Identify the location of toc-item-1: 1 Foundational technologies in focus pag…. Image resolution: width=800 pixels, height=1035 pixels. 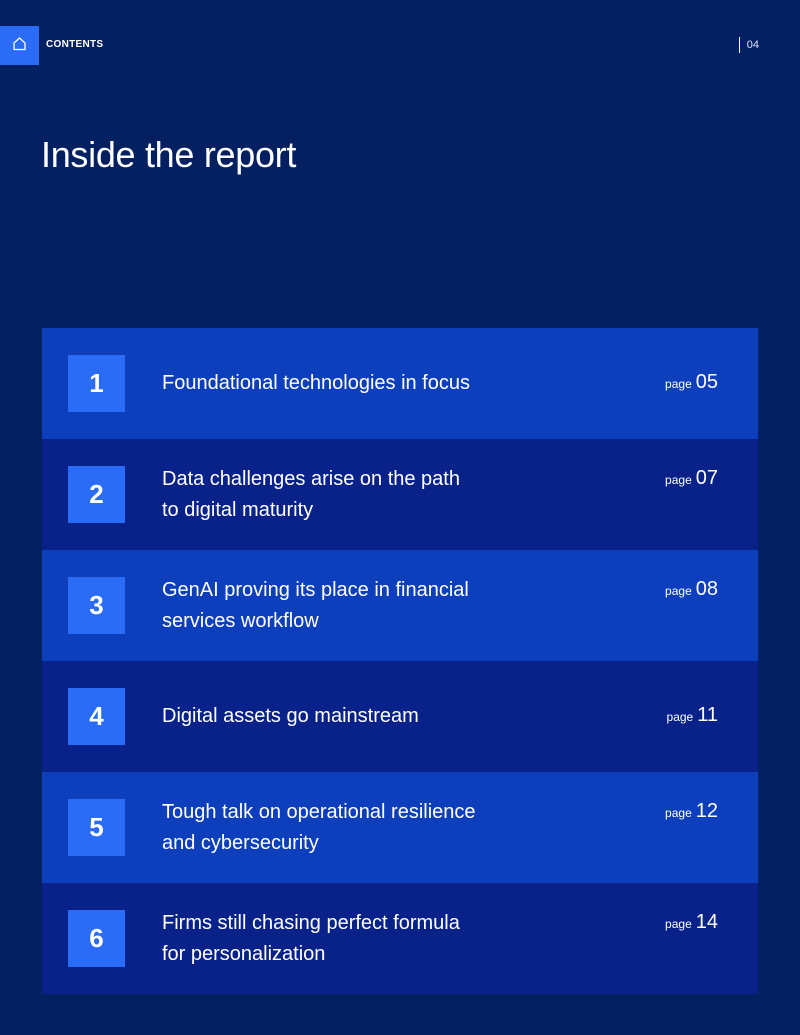
(400, 383).